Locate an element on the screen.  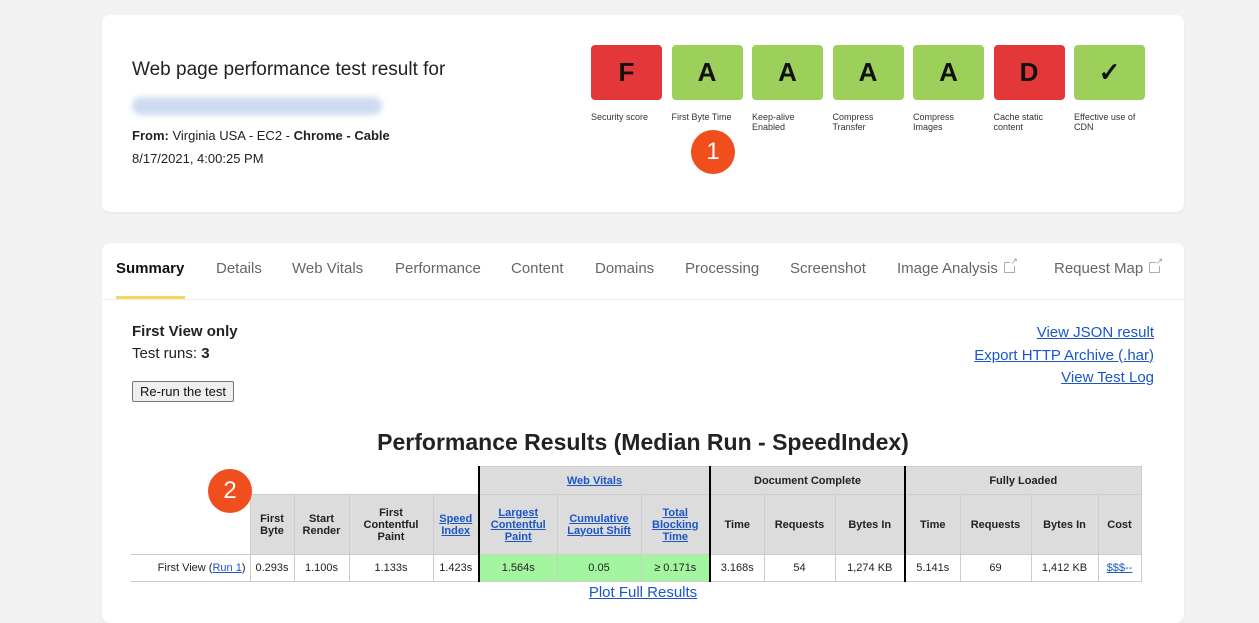
grade-label: Security score is located at coordinates (620, 117).